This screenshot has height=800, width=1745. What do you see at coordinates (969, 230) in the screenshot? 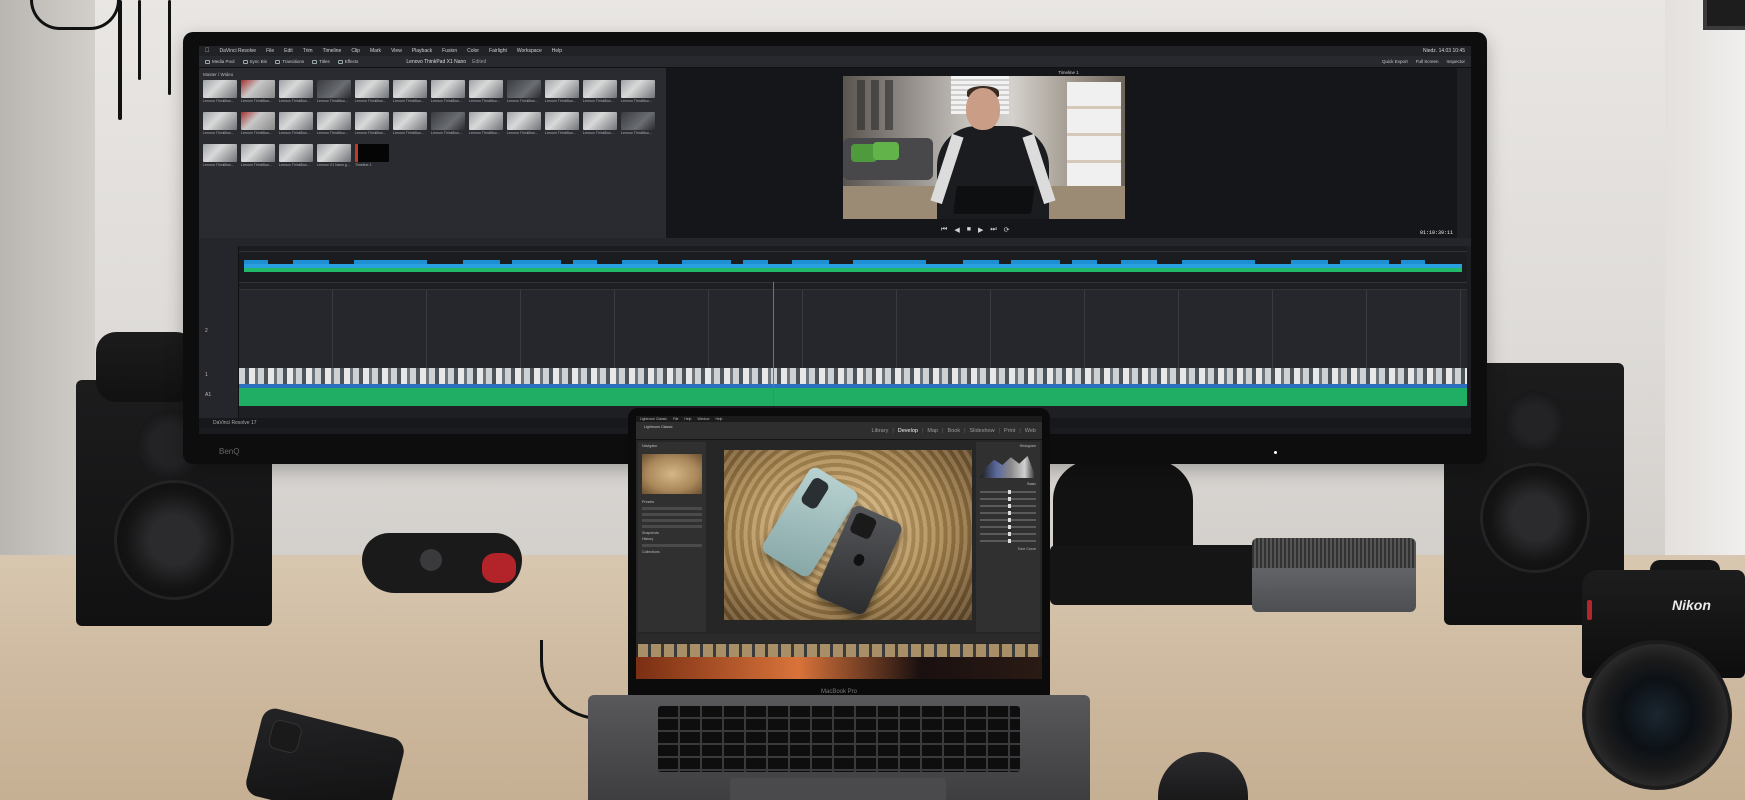
I see `stop-icon: ■` at bounding box center [969, 230].